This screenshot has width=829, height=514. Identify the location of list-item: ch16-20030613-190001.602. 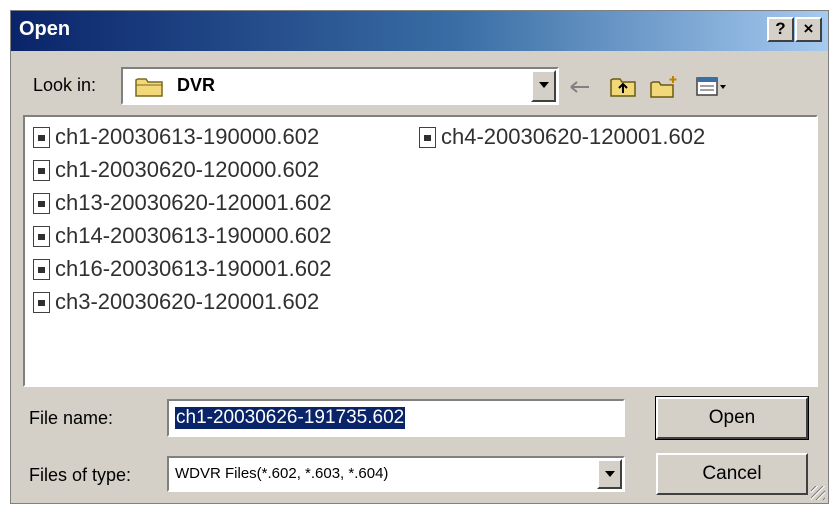
(182, 269).